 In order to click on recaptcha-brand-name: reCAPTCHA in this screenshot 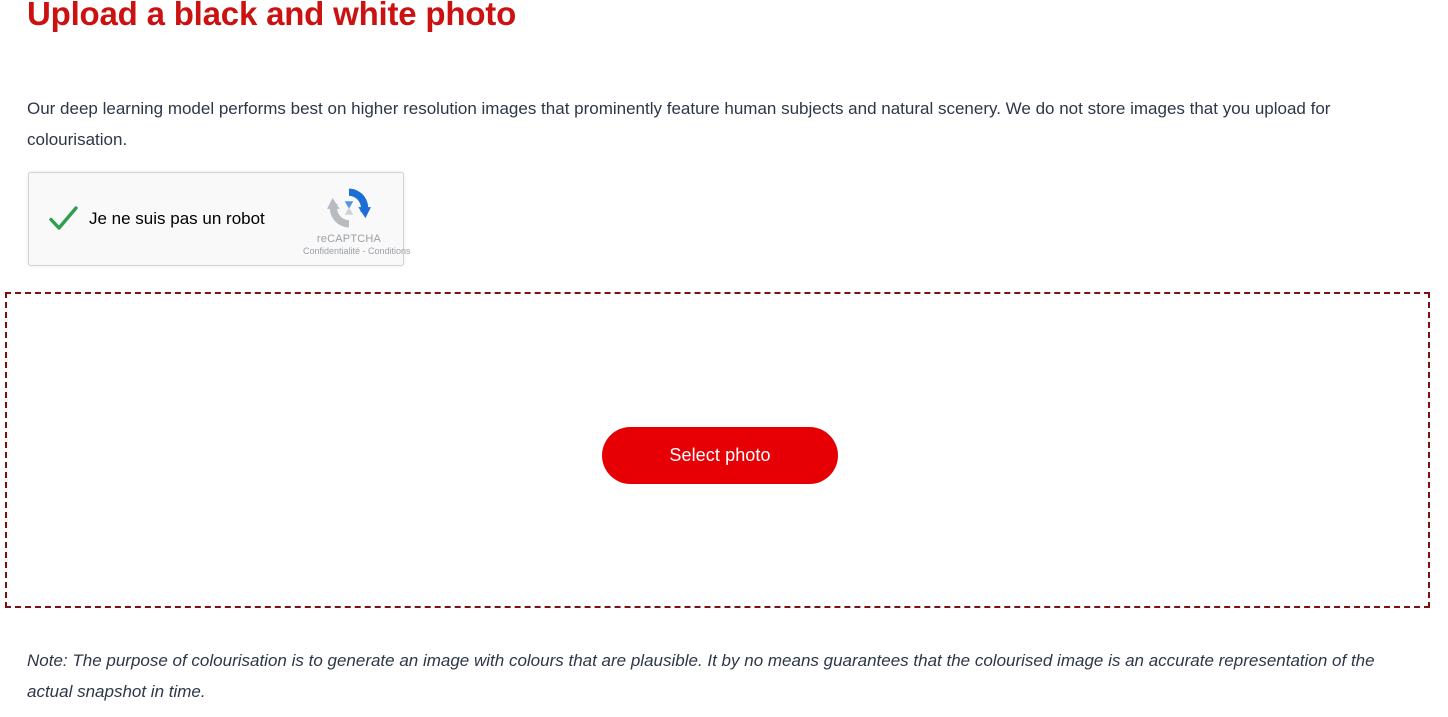, I will do `click(349, 239)`.